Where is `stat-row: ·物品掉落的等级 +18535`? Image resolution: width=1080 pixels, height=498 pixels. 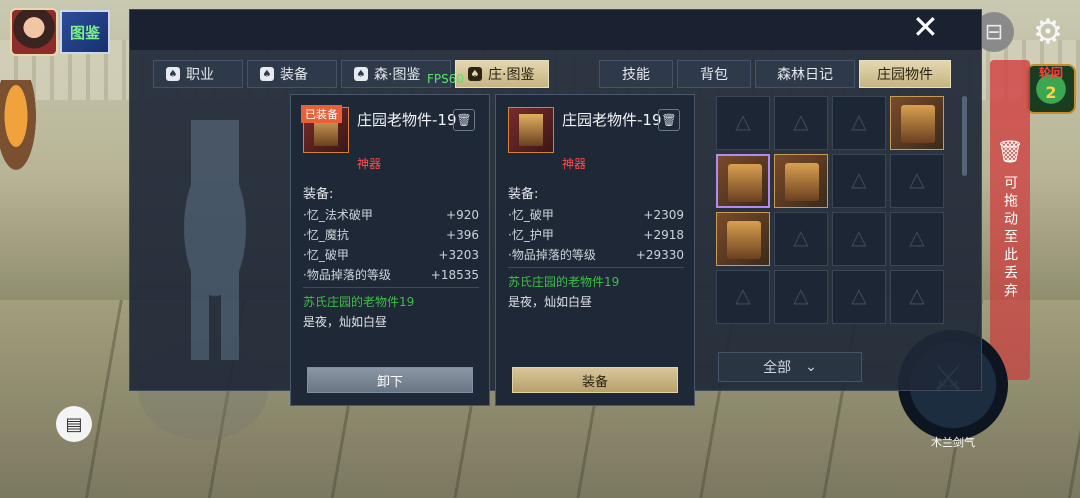
stat-row: ·物品掉落的等级 +18535 is located at coordinates (391, 275).